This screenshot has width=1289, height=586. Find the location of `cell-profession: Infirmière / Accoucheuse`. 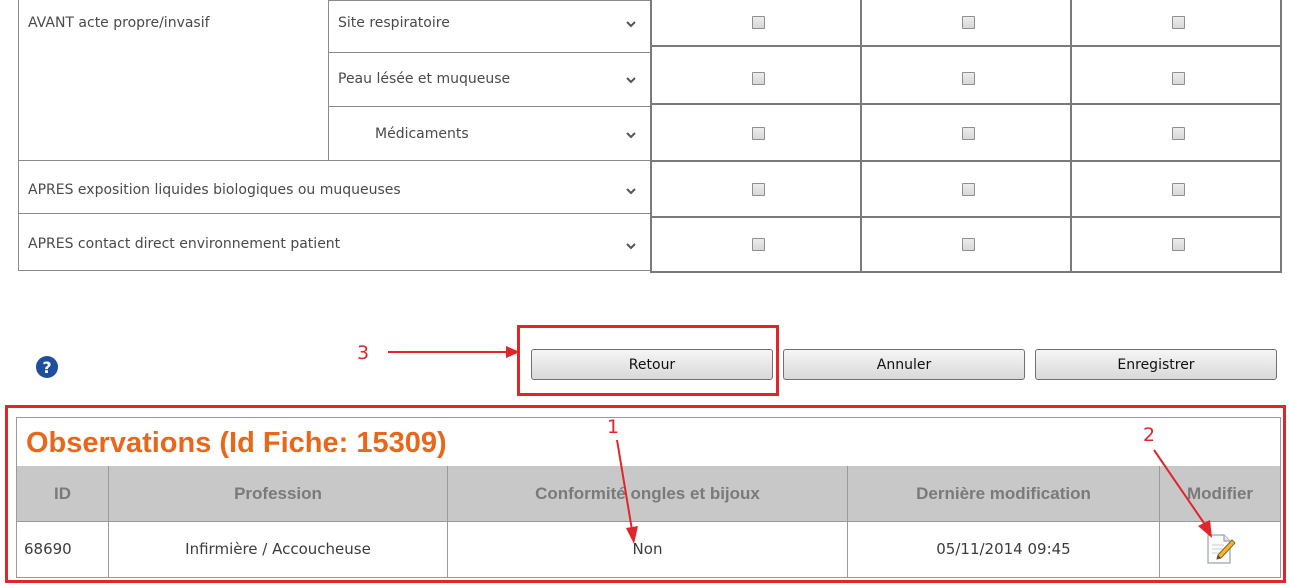

cell-profession: Infirmière / Accoucheuse is located at coordinates (278, 549).